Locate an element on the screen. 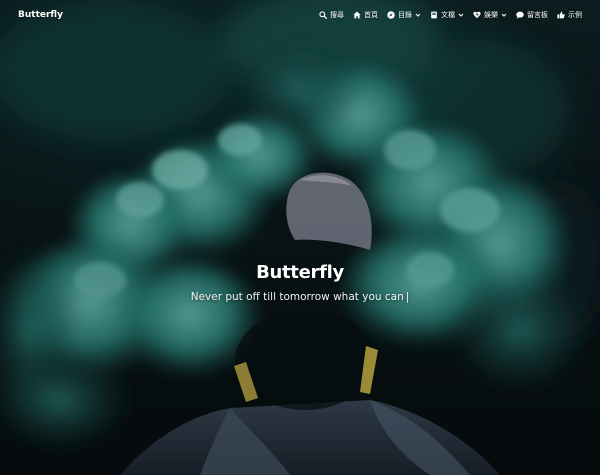 This screenshot has width=600, height=475. nav-item-examples: 示例 is located at coordinates (569, 15).